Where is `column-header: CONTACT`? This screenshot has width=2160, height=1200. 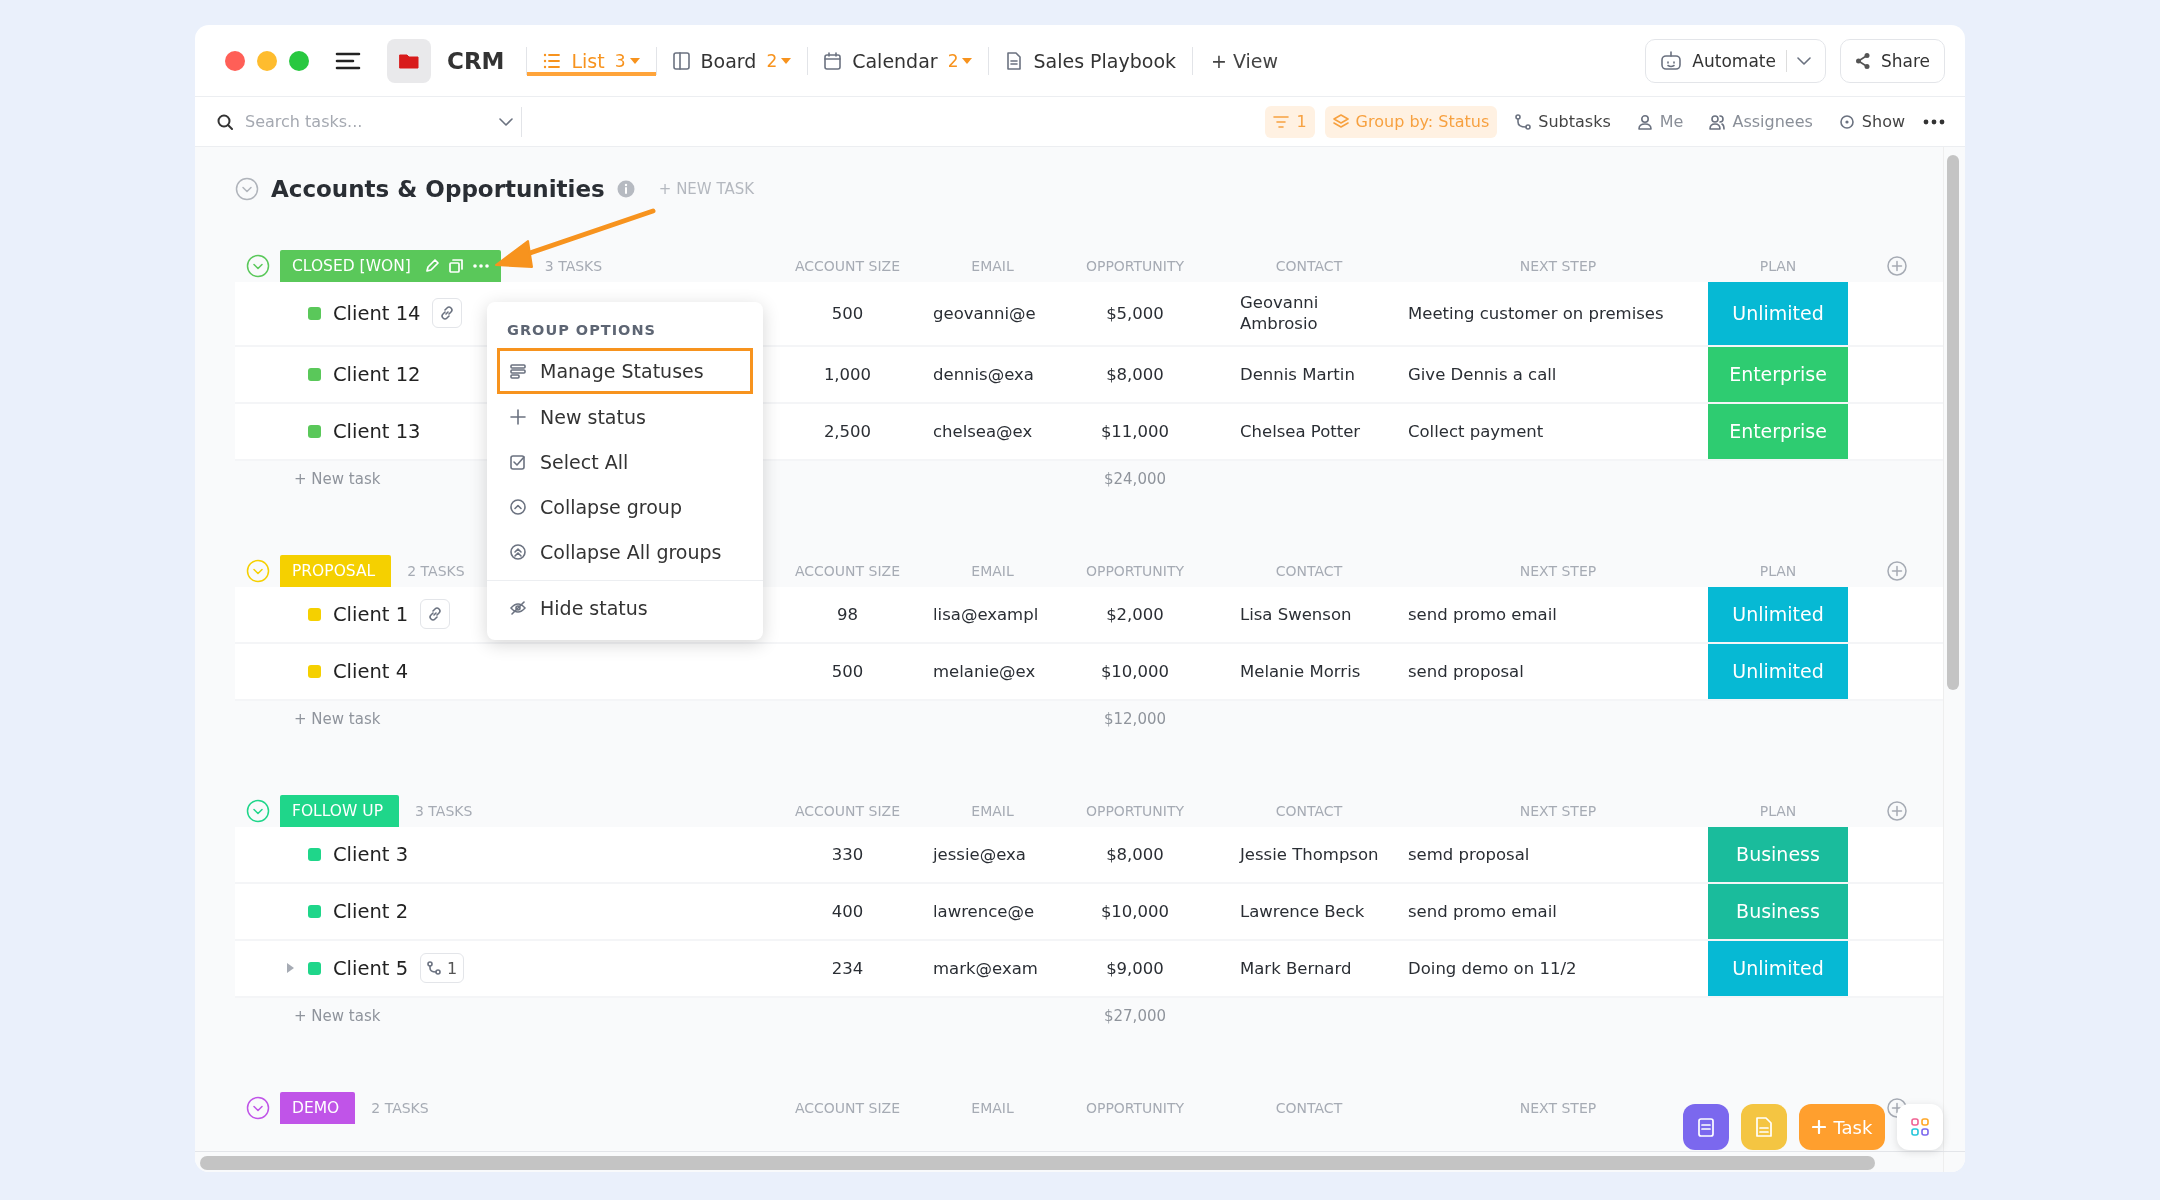
column-header: CONTACT is located at coordinates (1309, 810).